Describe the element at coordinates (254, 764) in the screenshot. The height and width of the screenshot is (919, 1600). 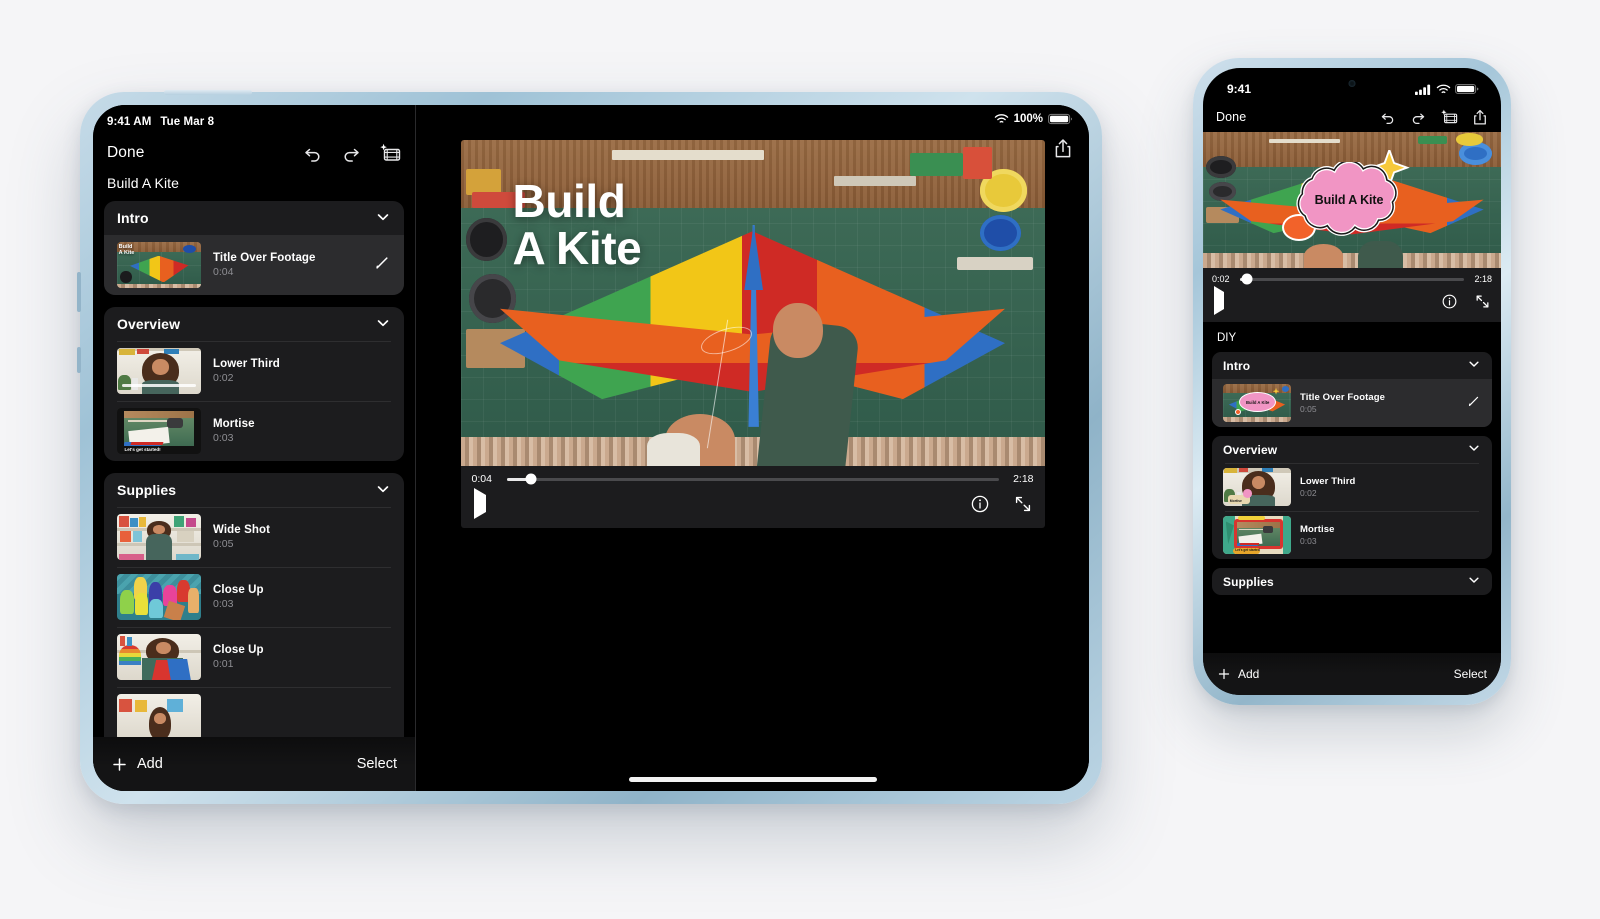
I see `ipad-bottom-toolbar: Add Select` at that location.